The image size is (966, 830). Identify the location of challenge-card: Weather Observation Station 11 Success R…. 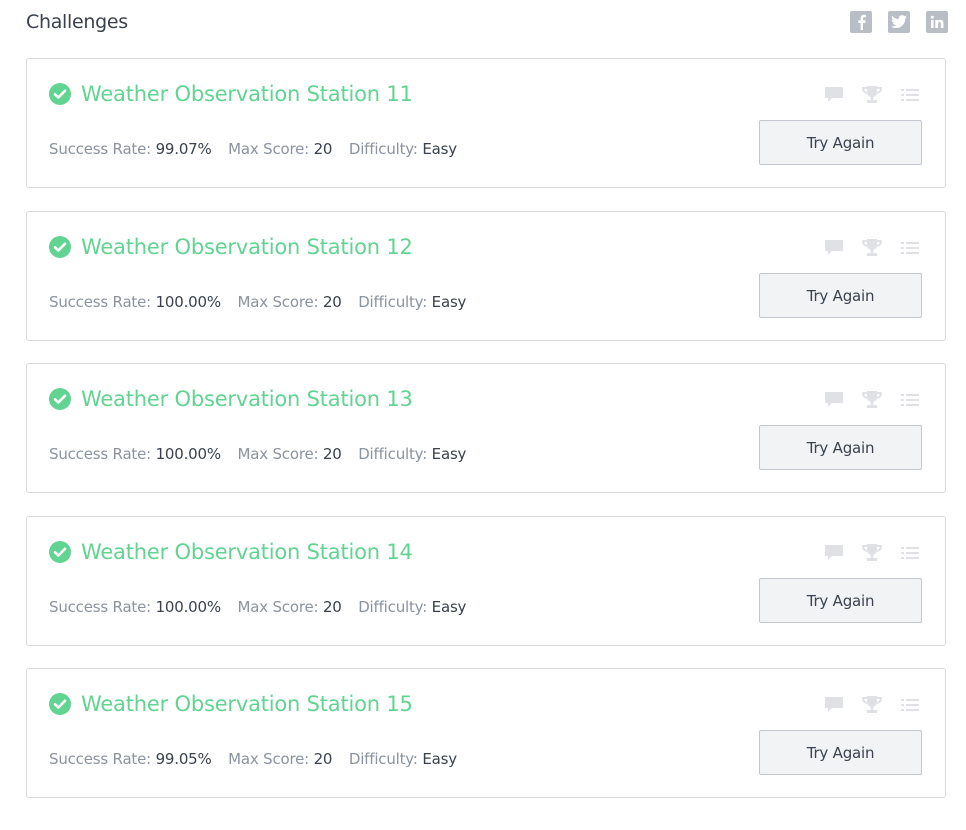
(486, 123).